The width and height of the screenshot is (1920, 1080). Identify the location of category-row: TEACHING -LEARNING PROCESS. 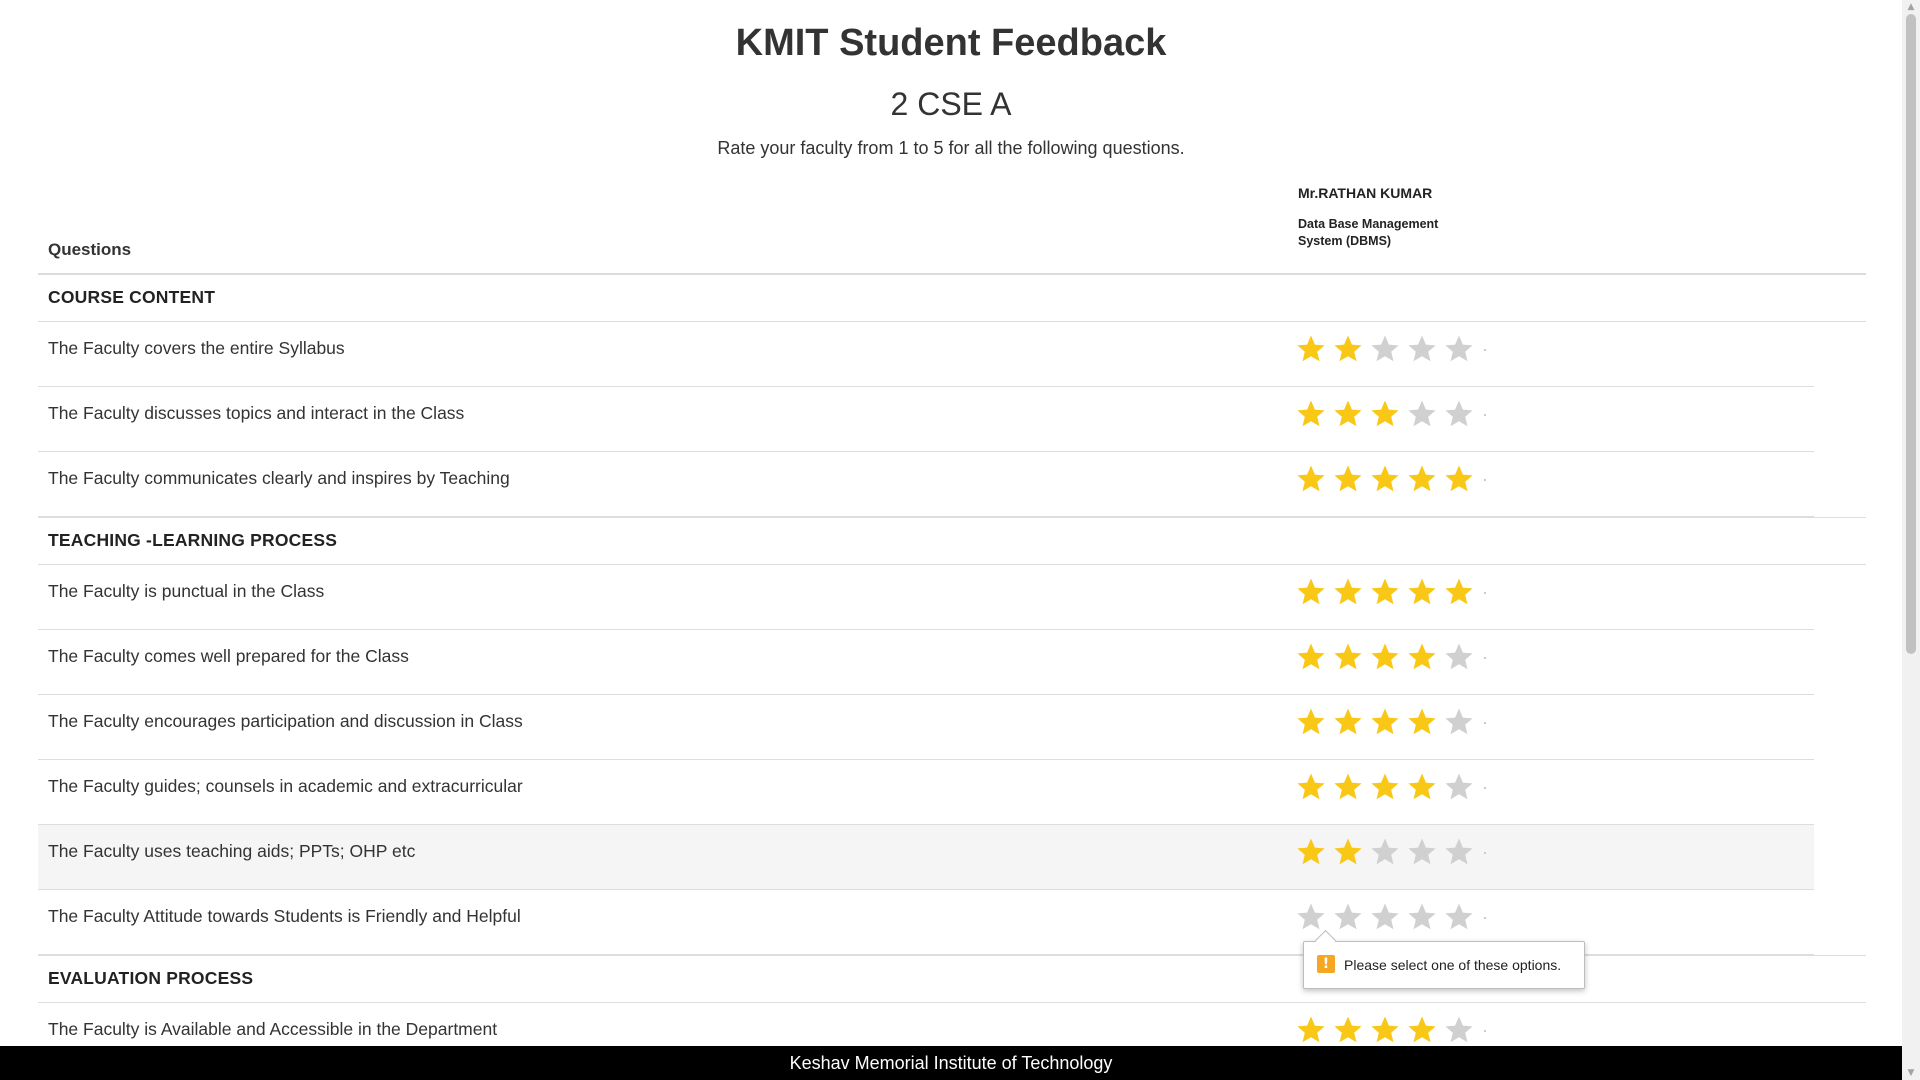
(952, 541).